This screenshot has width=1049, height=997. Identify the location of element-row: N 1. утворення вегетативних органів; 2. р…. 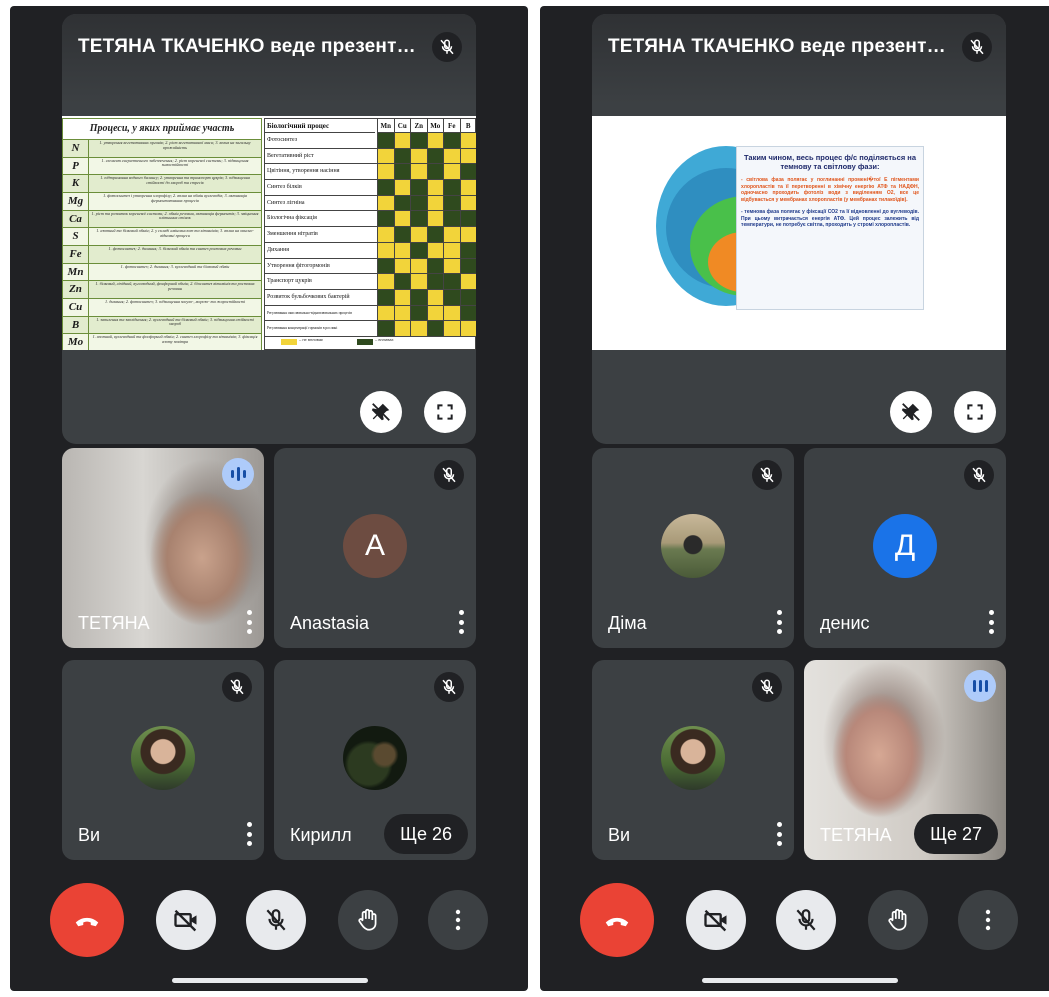
(162, 148).